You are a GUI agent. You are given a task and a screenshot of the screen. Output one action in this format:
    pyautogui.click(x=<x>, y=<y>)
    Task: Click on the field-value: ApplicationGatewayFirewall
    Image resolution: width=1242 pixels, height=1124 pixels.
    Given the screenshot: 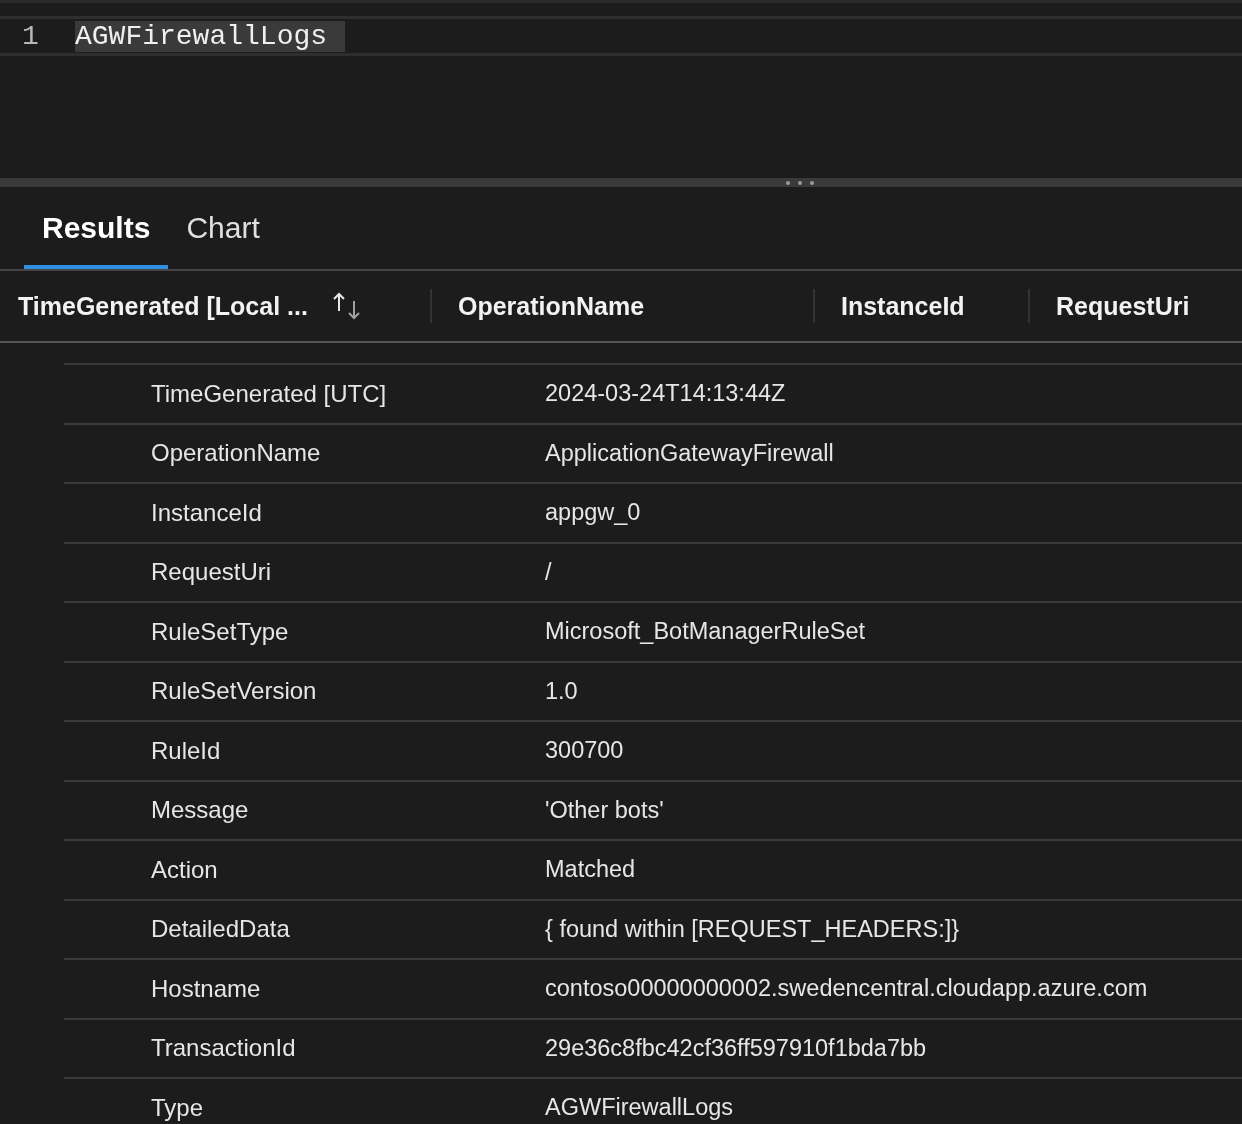 What is the action you would take?
    pyautogui.click(x=689, y=453)
    